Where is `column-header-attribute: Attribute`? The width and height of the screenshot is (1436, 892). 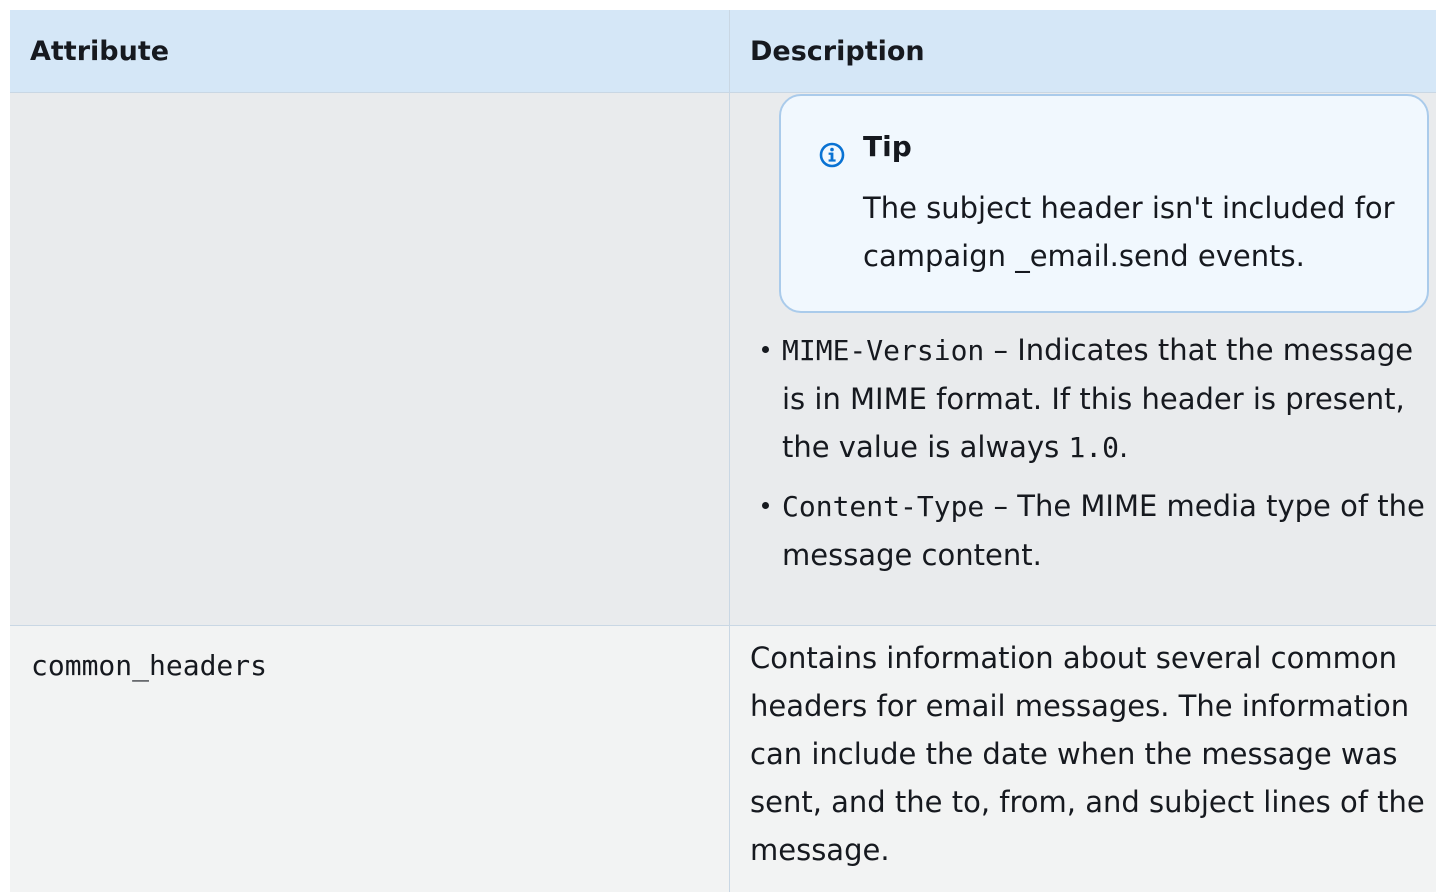
column-header-attribute: Attribute is located at coordinates (100, 51).